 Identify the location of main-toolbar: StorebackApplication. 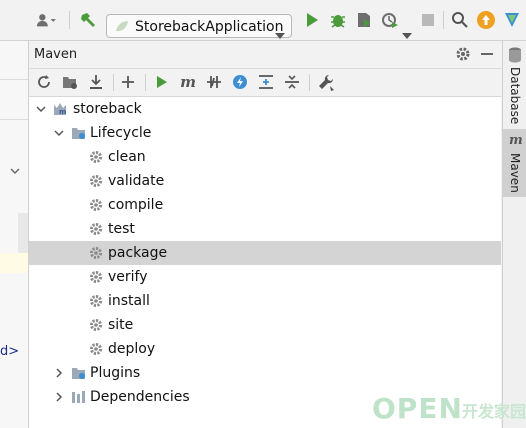
(263, 20).